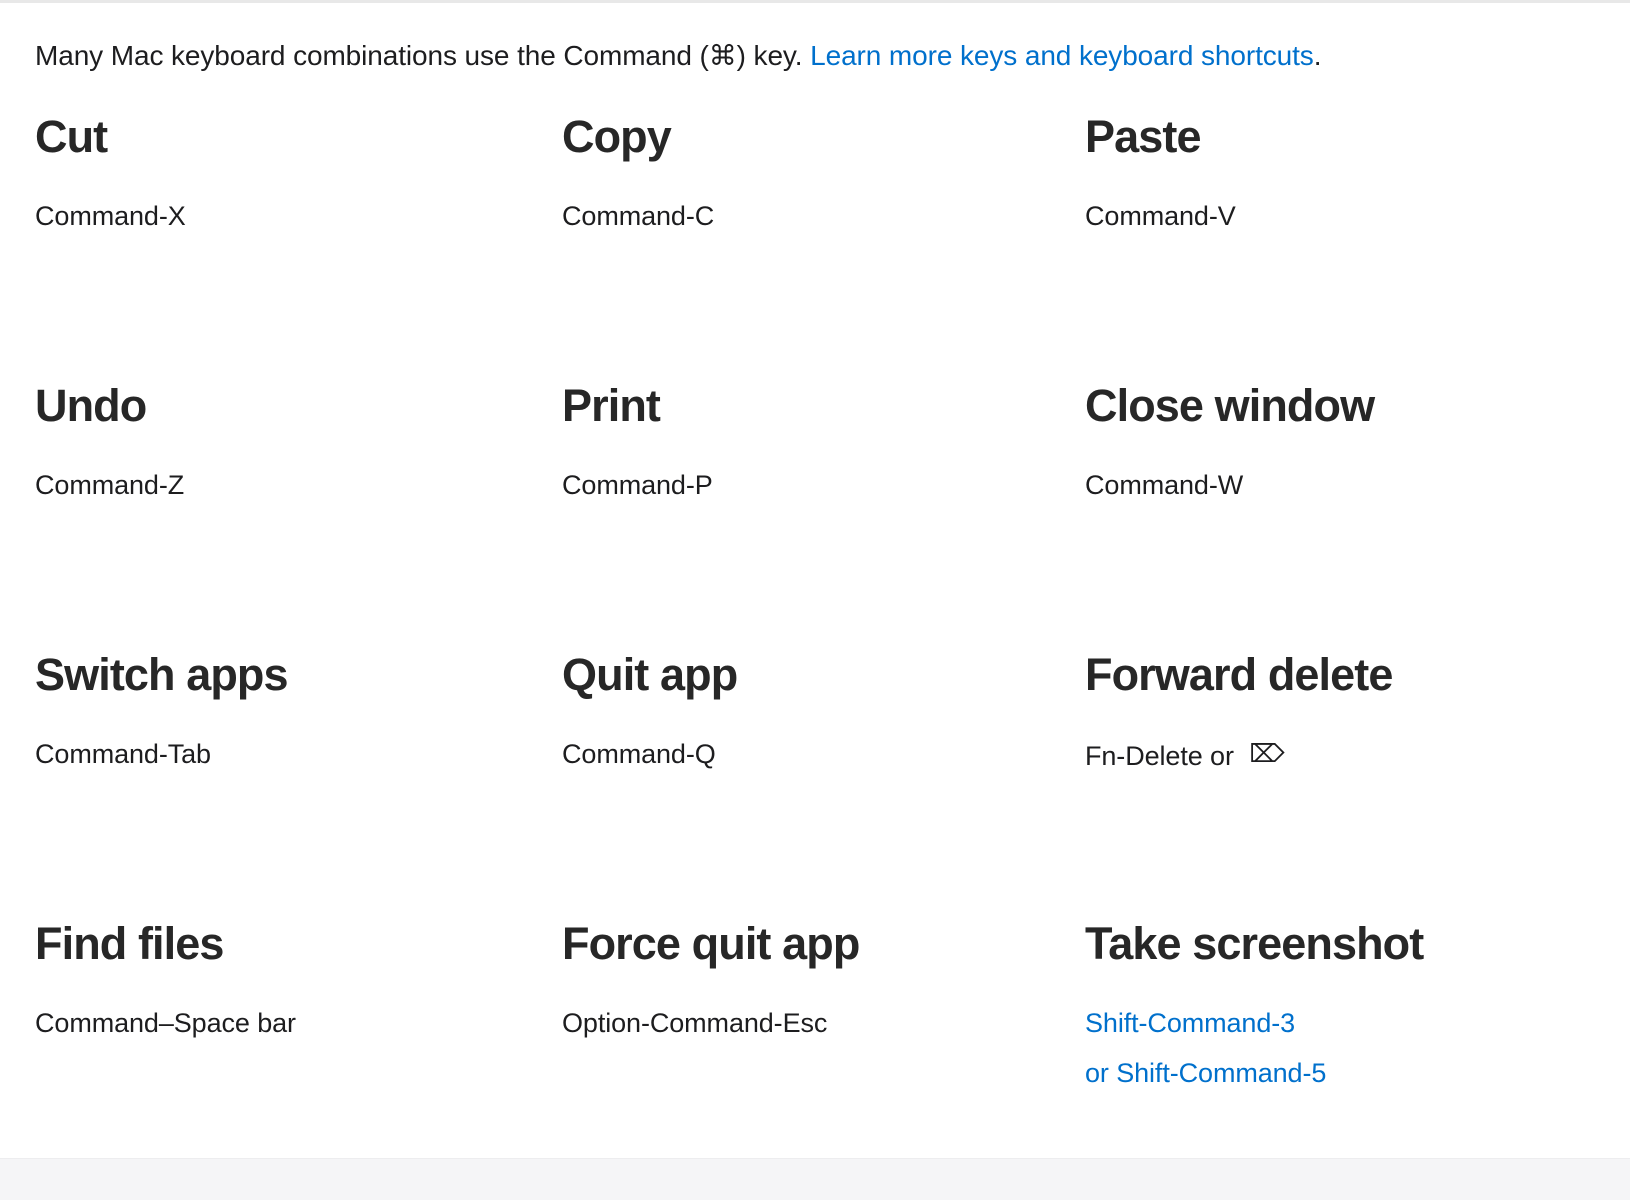 The image size is (1630, 1200). I want to click on shortcut-card-find-files: Find files Command–Space bar, so click(295, 982).